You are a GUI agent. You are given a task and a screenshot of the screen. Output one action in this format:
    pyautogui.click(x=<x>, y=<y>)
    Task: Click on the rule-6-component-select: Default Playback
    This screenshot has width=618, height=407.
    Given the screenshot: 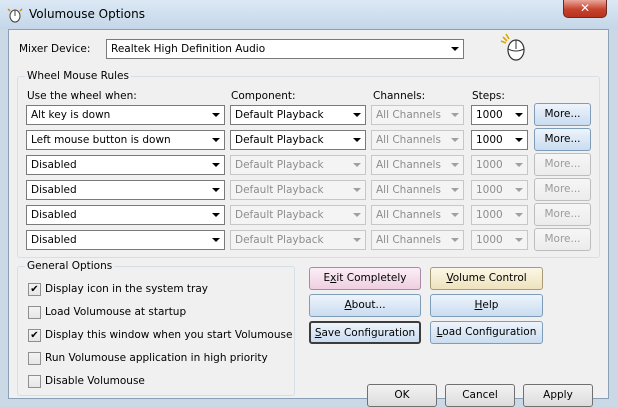 What is the action you would take?
    pyautogui.click(x=298, y=240)
    